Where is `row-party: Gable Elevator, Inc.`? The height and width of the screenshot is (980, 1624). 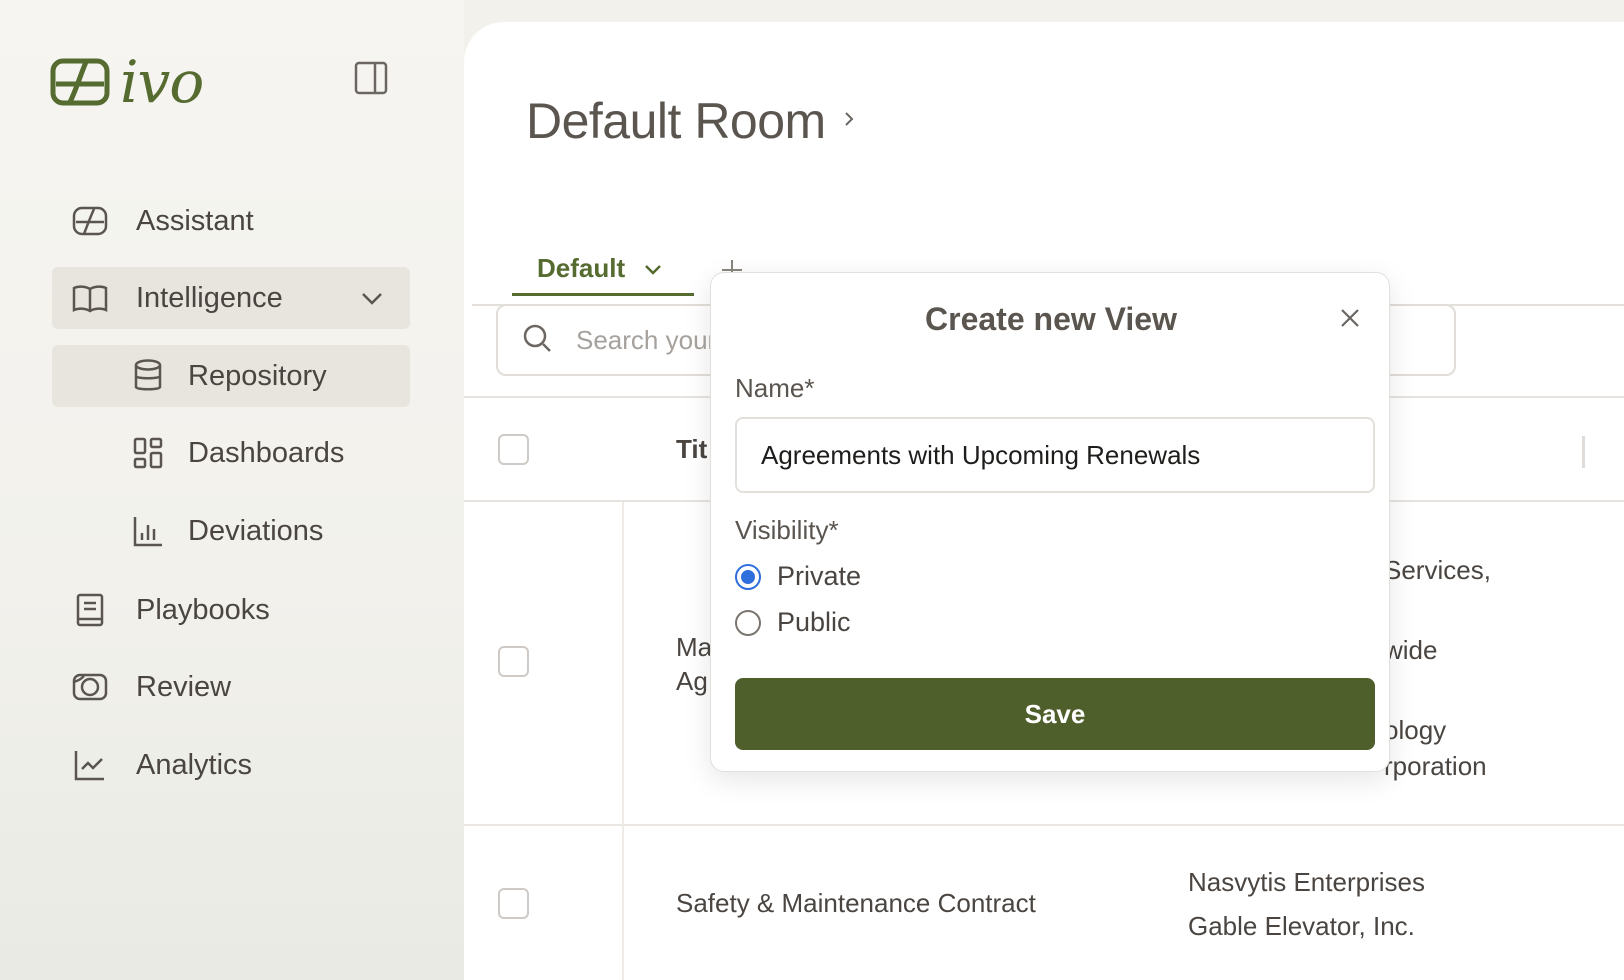 row-party: Gable Elevator, Inc. is located at coordinates (1301, 926).